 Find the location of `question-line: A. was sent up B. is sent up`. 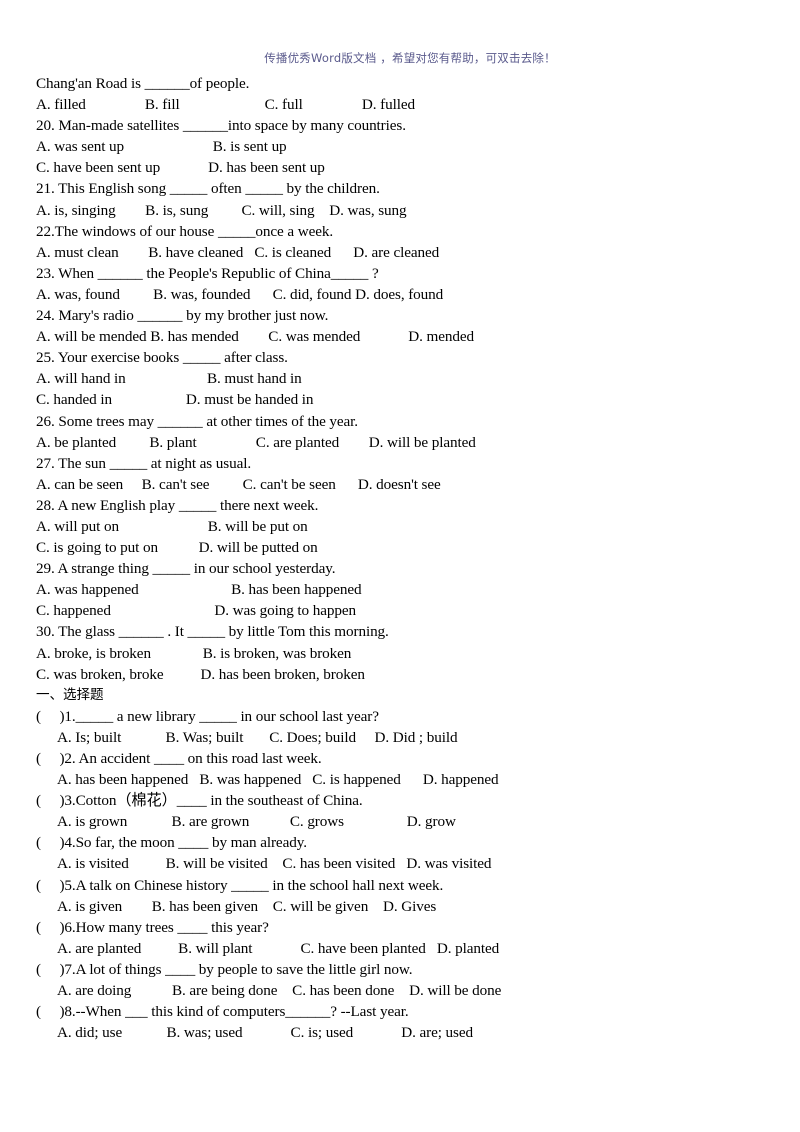

question-line: A. was sent up B. is sent up is located at coordinates (161, 147).